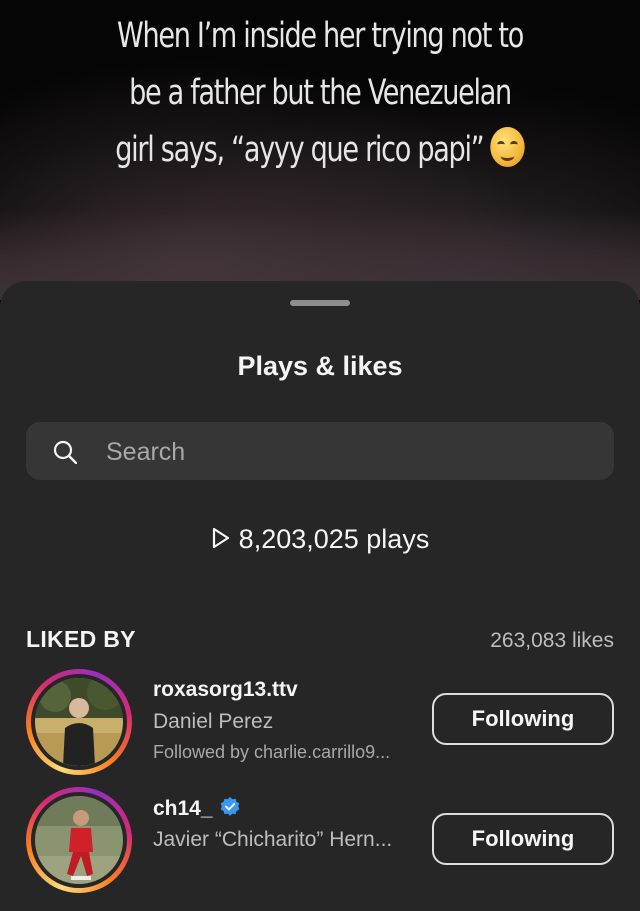 Image resolution: width=640 pixels, height=911 pixels. What do you see at coordinates (183, 808) in the screenshot?
I see `username: ch14_` at bounding box center [183, 808].